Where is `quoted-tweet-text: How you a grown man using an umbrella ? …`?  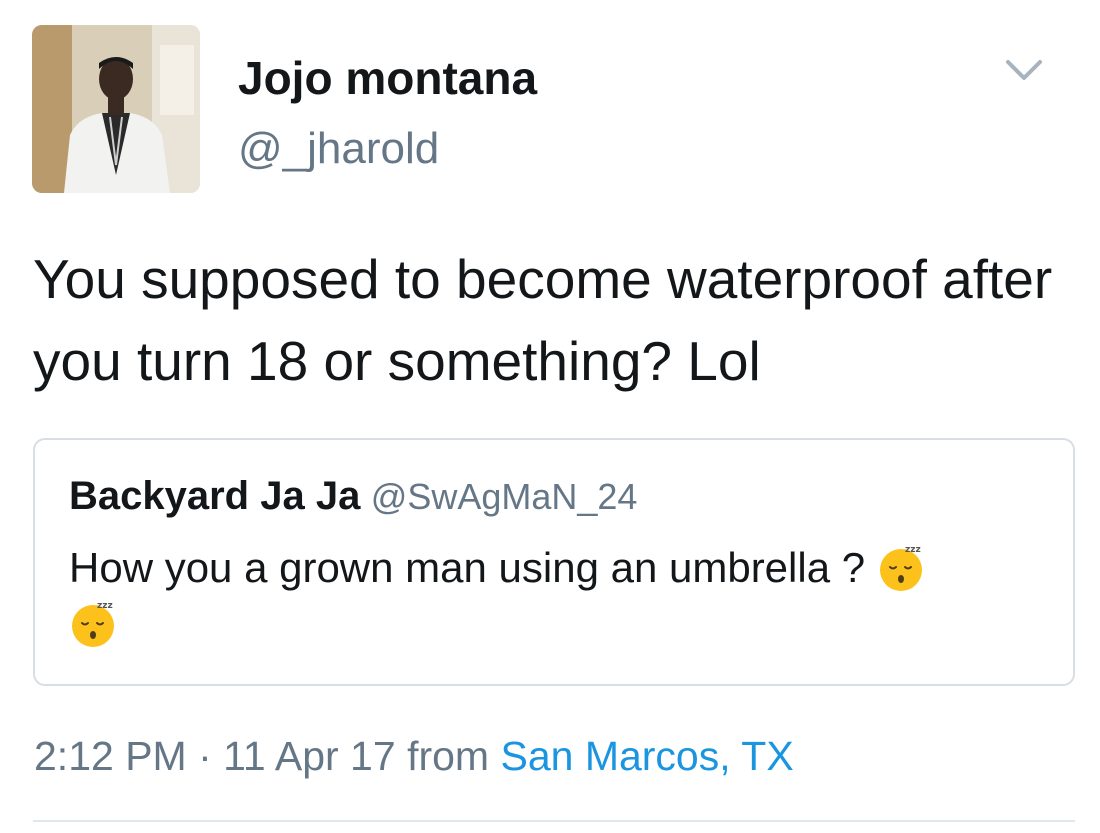
quoted-tweet-text: How you a grown man using an umbrella ? … is located at coordinates (559, 596).